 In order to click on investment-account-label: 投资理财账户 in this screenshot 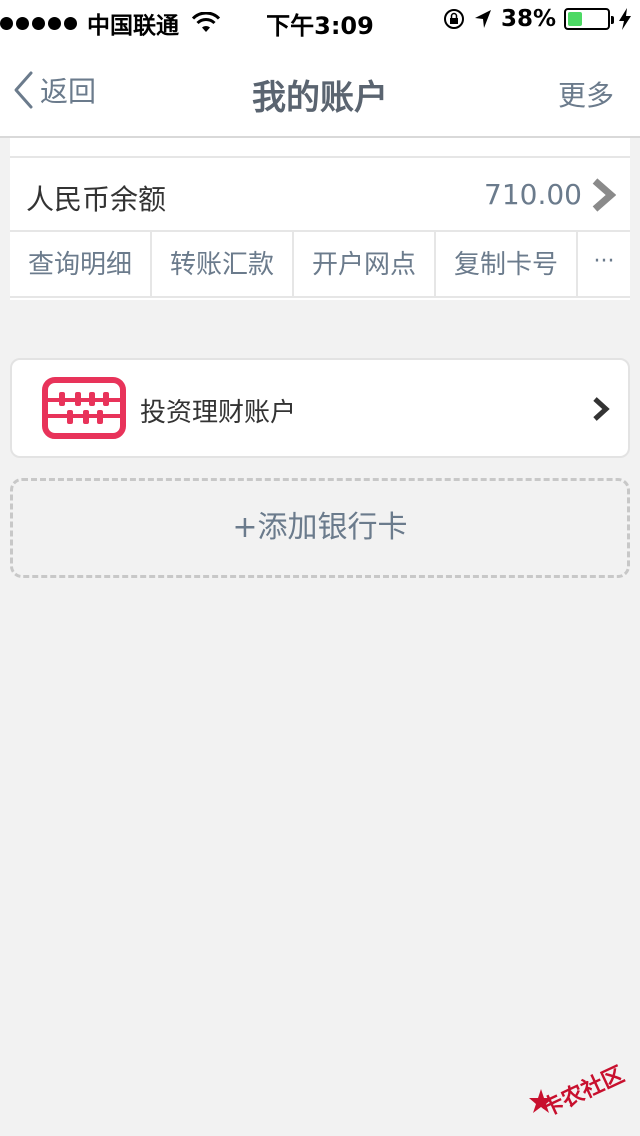, I will do `click(218, 413)`.